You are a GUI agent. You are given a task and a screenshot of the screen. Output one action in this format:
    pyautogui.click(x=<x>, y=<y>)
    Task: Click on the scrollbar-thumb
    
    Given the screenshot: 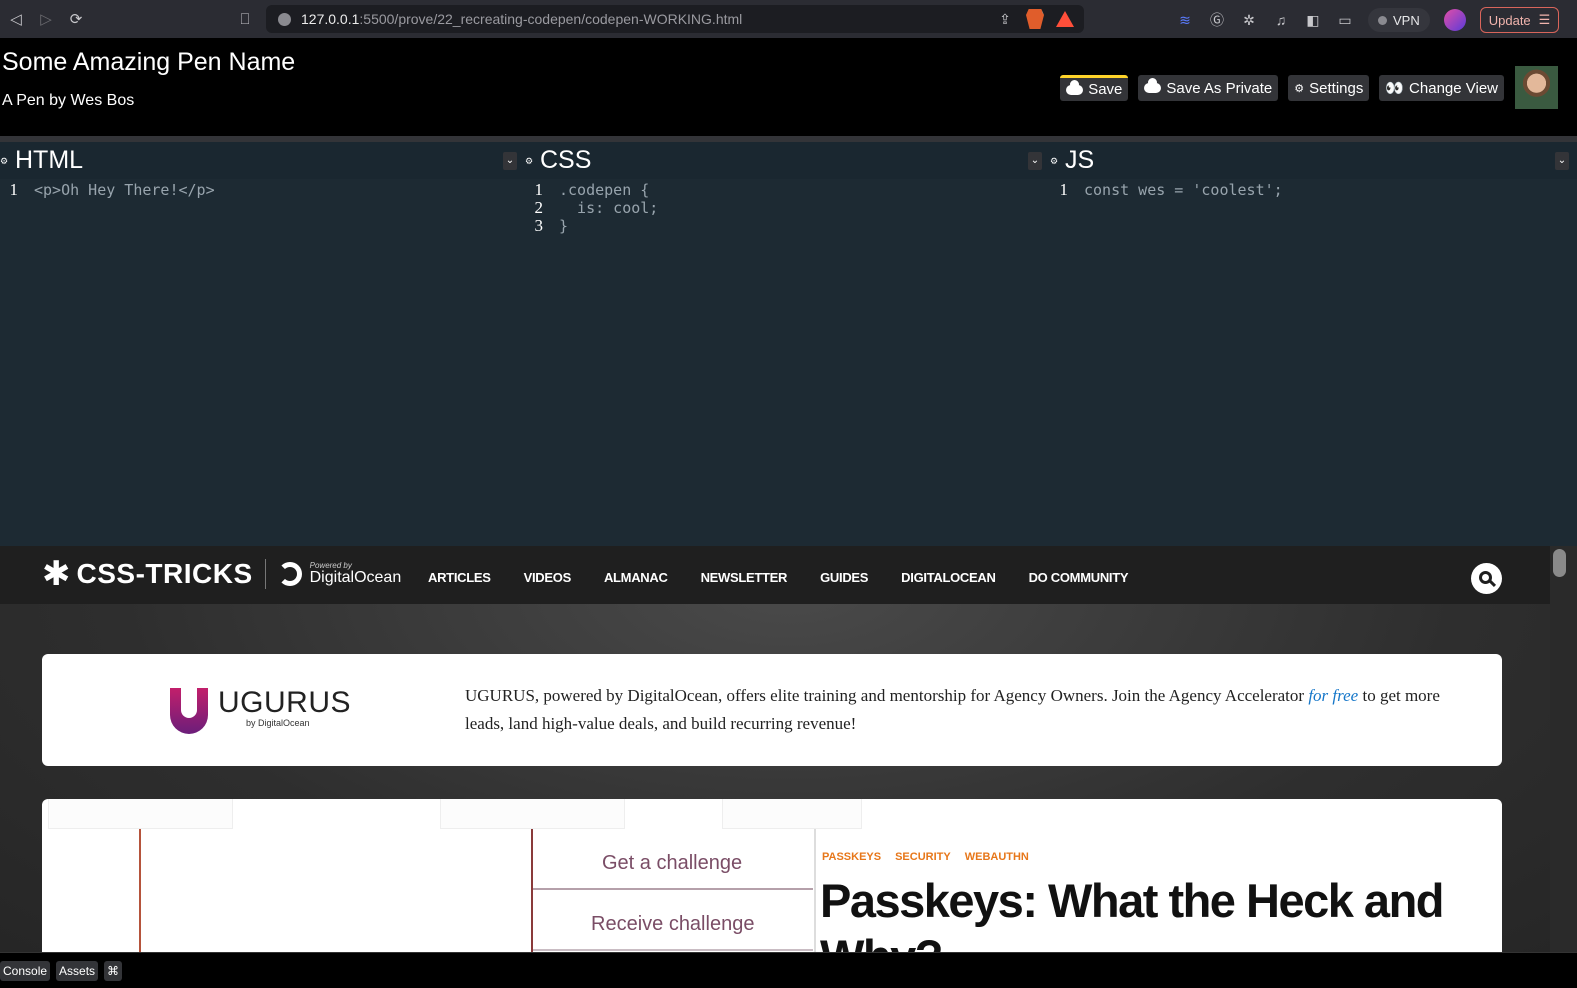 What is the action you would take?
    pyautogui.click(x=1559, y=563)
    